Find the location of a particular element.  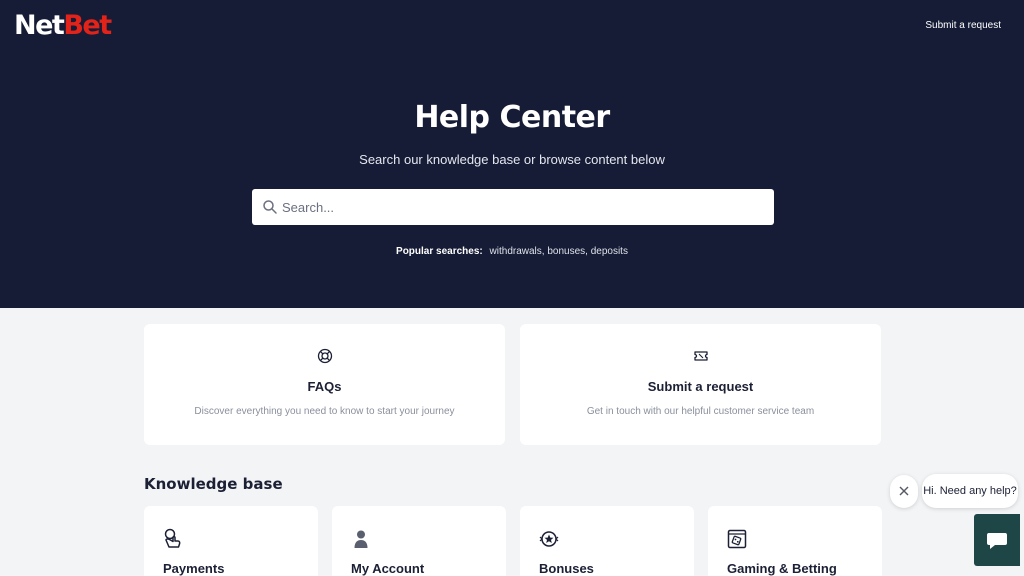

popular-term-bonuses: bonuses, is located at coordinates (567, 251).